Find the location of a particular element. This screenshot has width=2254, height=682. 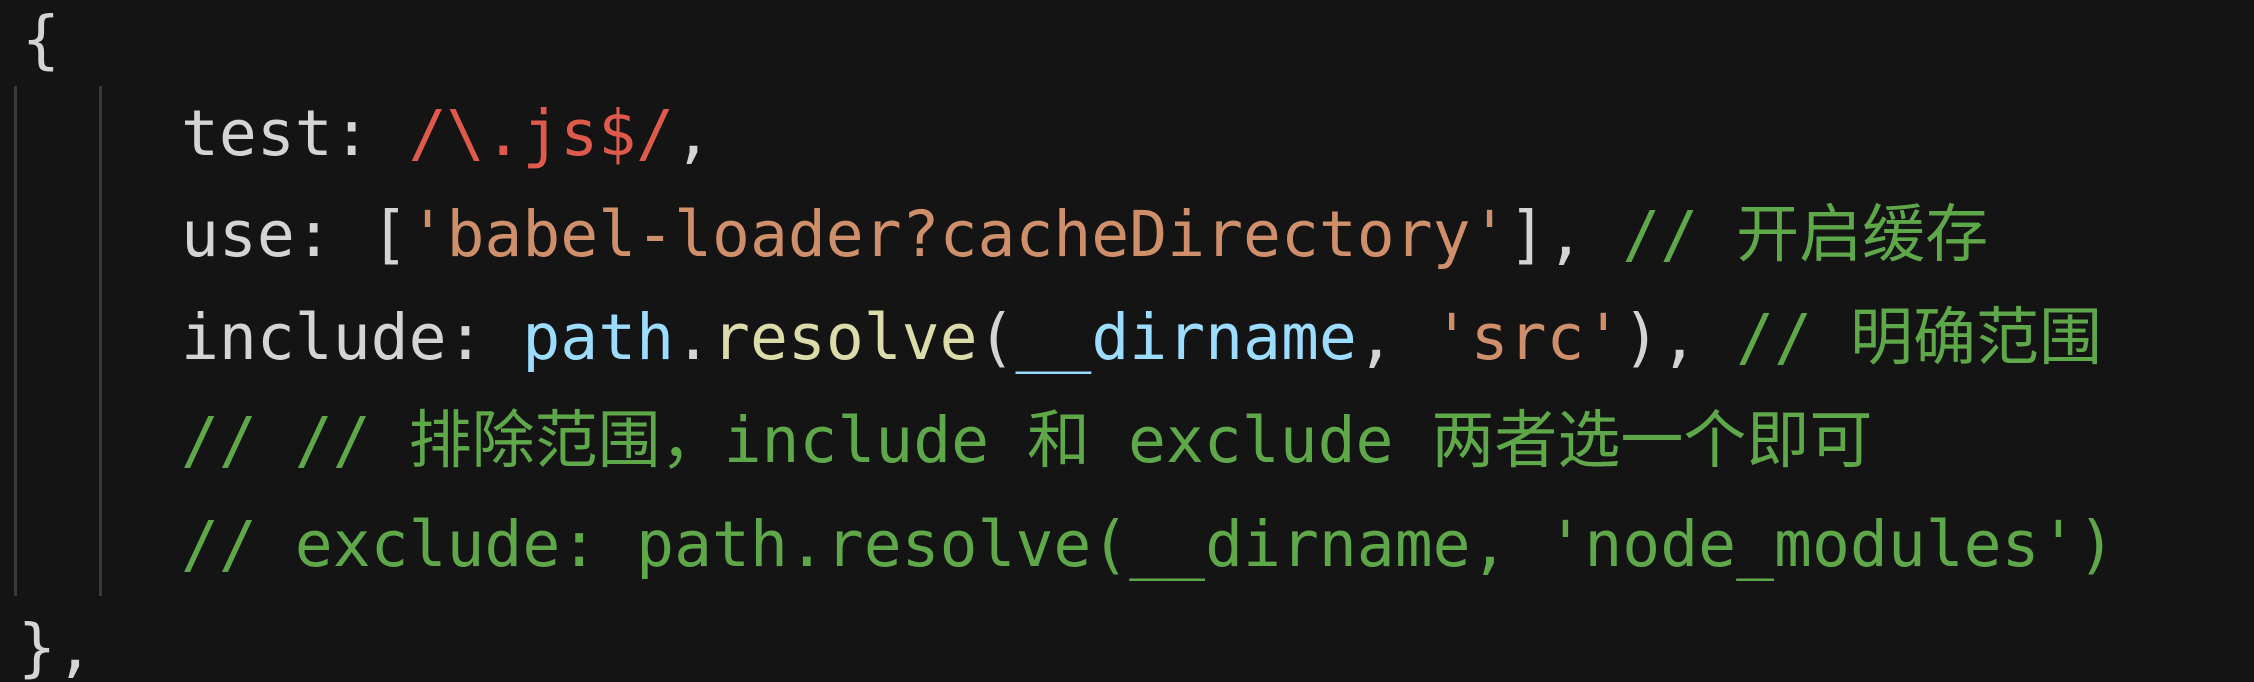

token-key-use: use: [ is located at coordinates (295, 234).